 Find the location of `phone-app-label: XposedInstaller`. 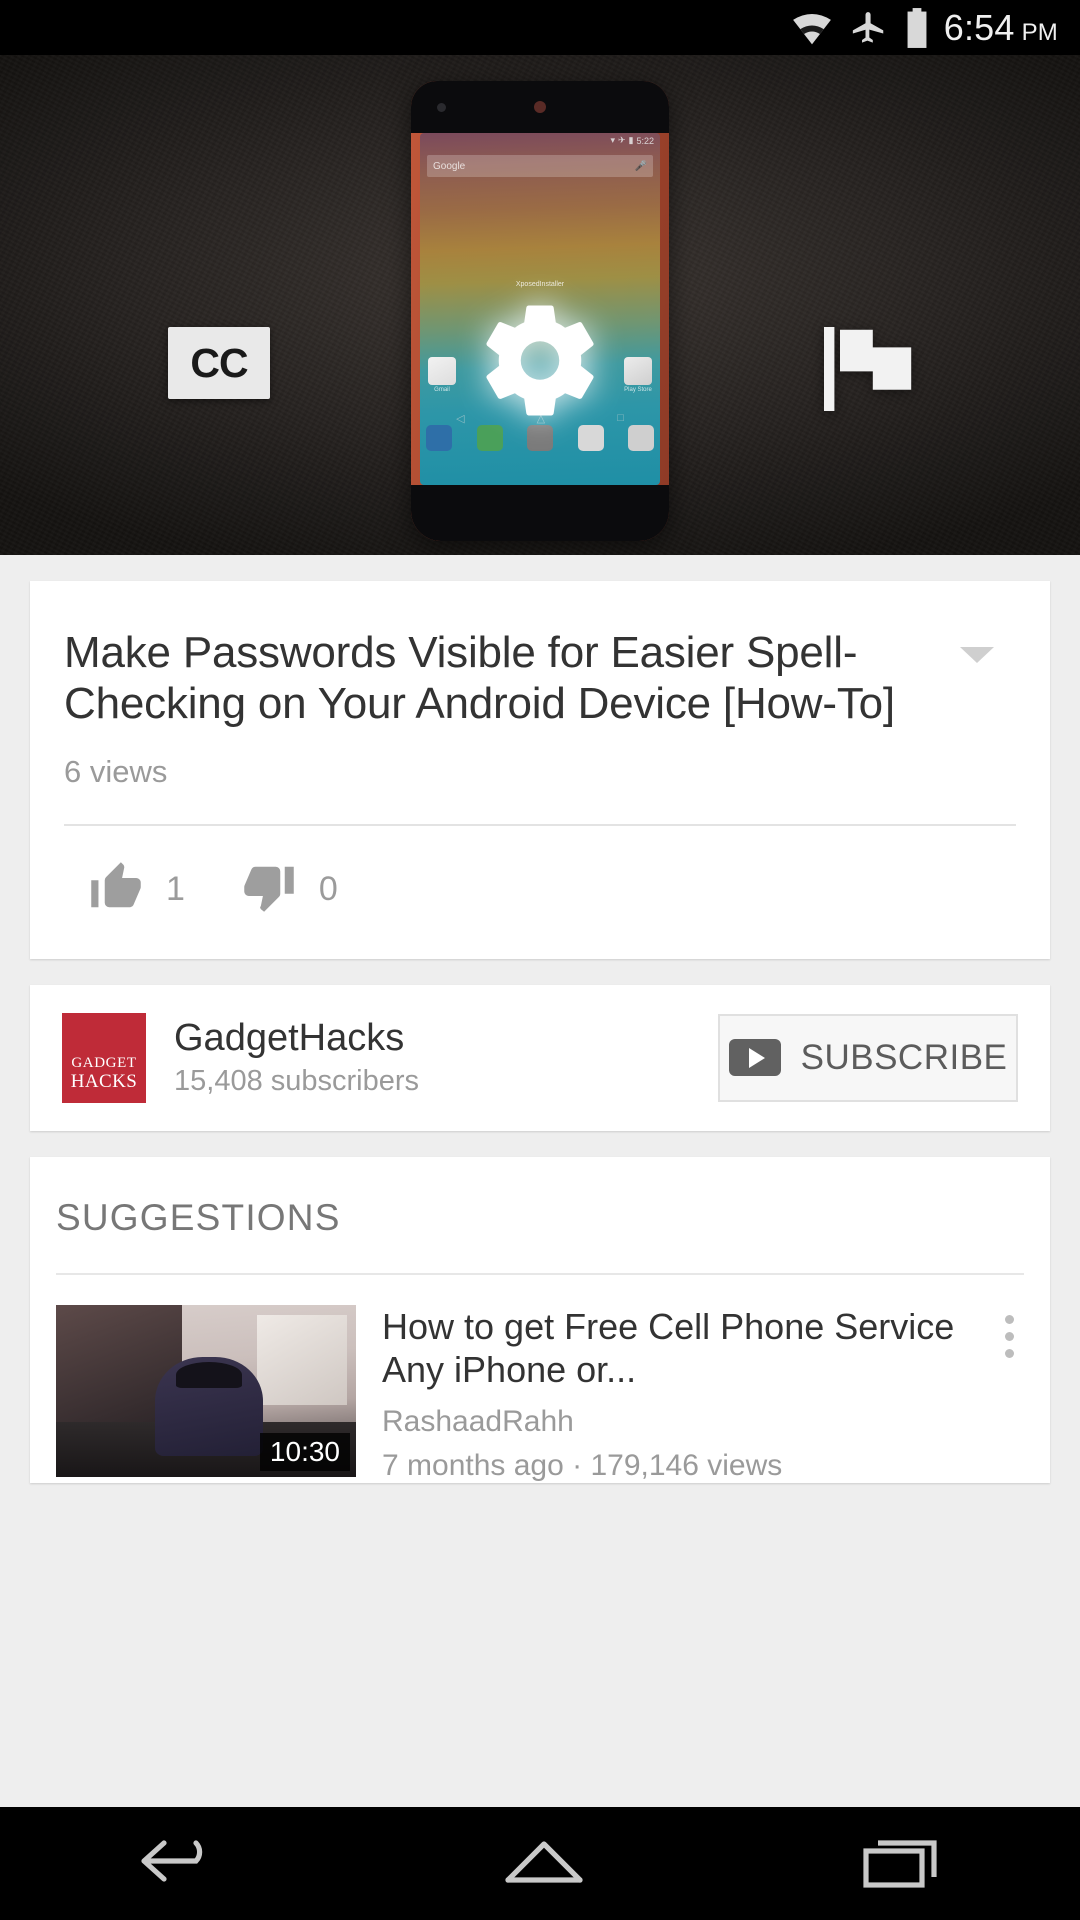

phone-app-label: XposedInstaller is located at coordinates (540, 284).